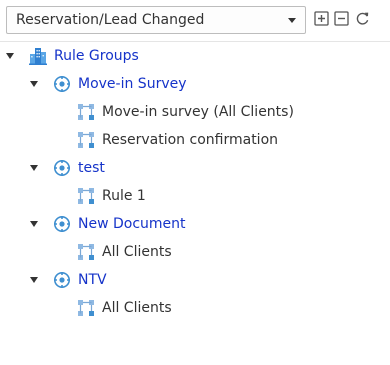  What do you see at coordinates (110, 20) in the screenshot?
I see `trigger-select-value: Reservation/Lead Changed` at bounding box center [110, 20].